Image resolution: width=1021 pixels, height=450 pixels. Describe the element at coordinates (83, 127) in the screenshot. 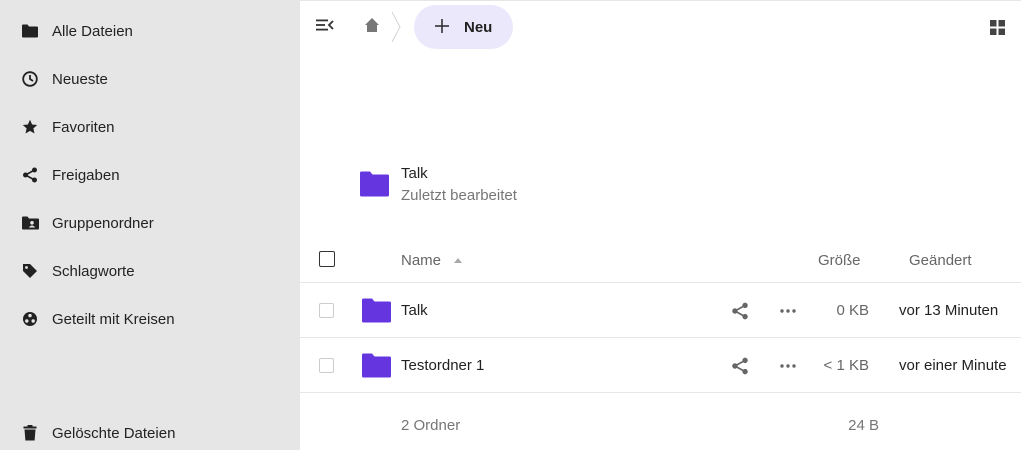

I see `sidebar-item-label: Favoriten` at that location.